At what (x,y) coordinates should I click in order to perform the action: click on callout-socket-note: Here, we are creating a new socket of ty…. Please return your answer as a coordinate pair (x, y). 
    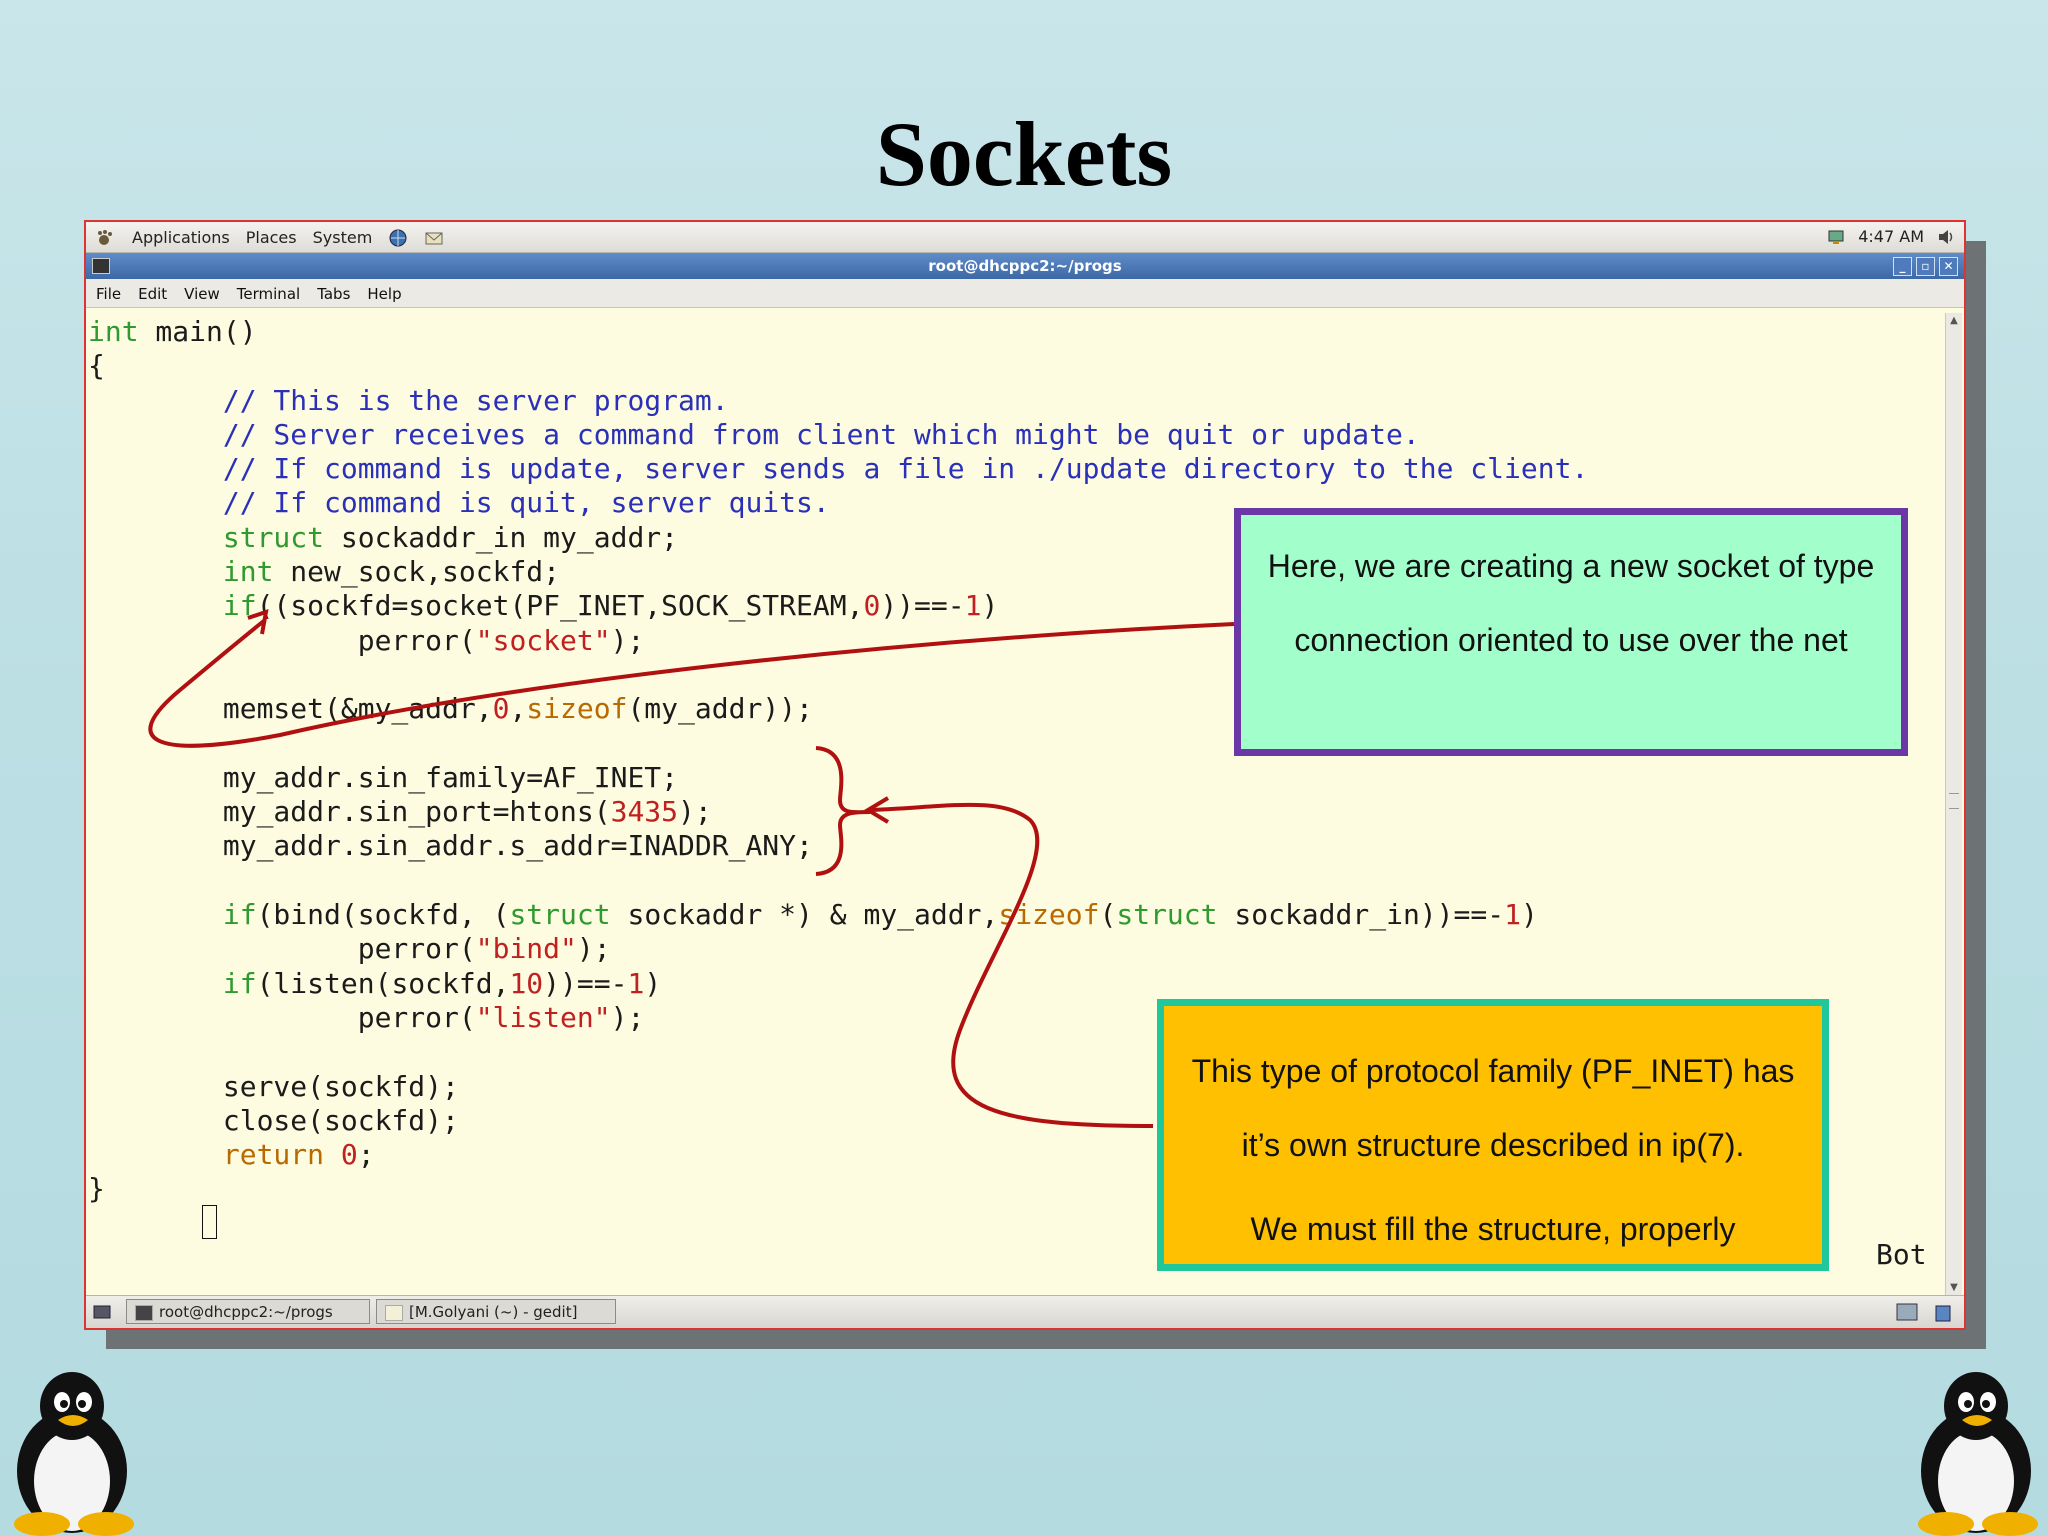
    Looking at the image, I should click on (1571, 632).